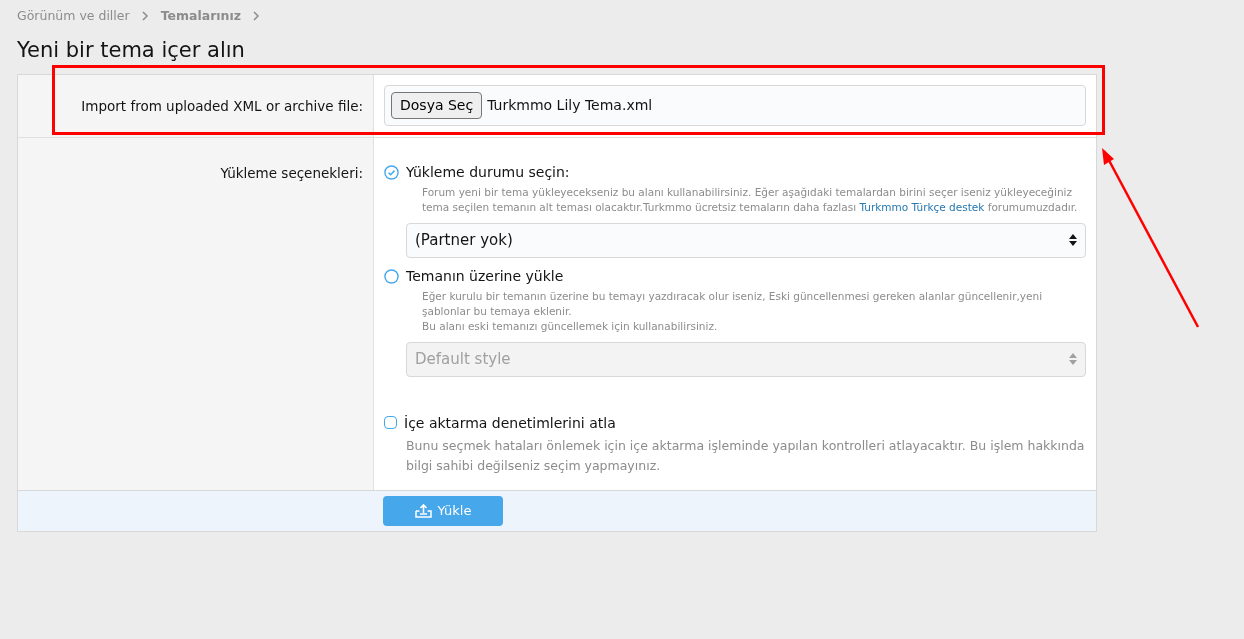  Describe the element at coordinates (291, 173) in the screenshot. I see `field-label: Yükleme seçenekleri:` at that location.